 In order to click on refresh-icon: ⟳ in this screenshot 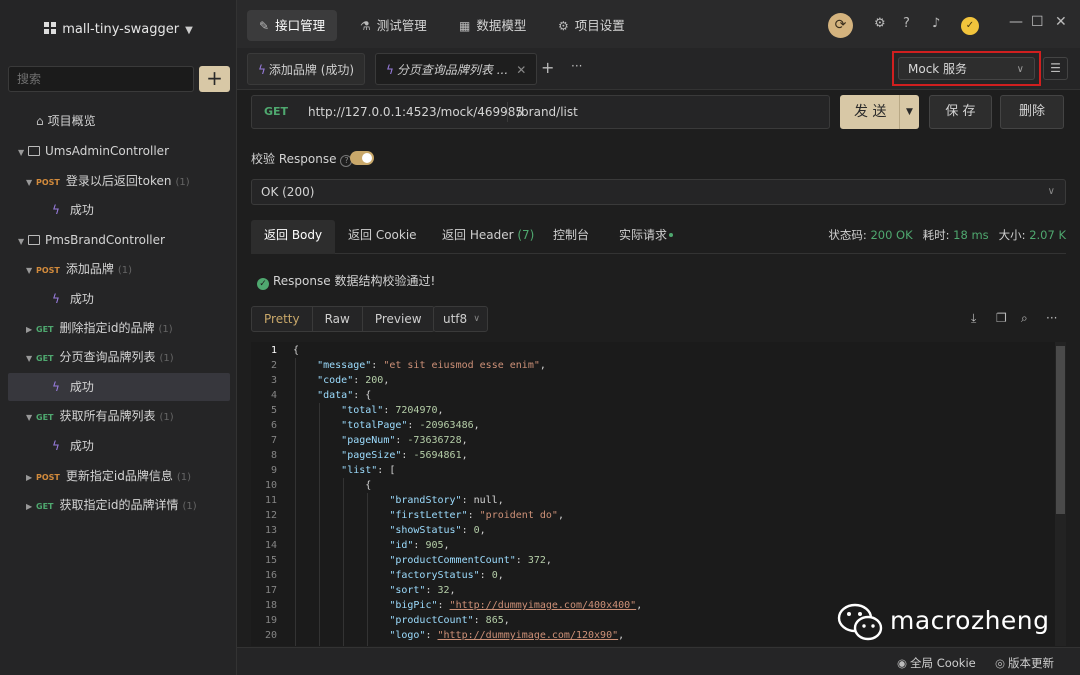, I will do `click(840, 25)`.